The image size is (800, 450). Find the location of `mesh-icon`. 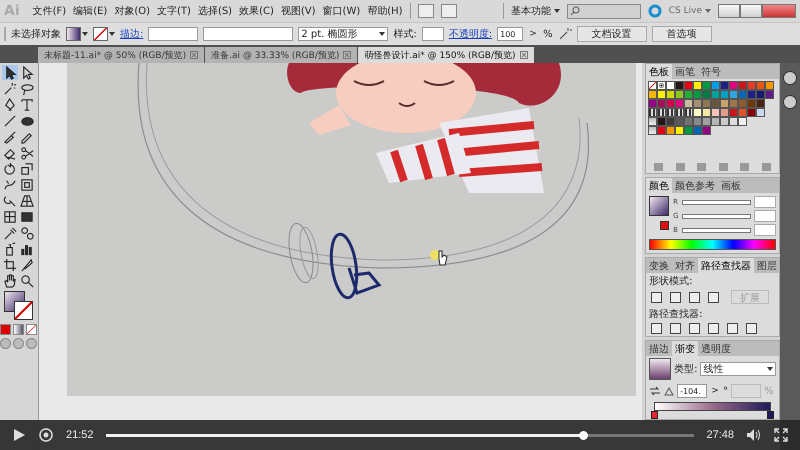

mesh-icon is located at coordinates (10, 216).